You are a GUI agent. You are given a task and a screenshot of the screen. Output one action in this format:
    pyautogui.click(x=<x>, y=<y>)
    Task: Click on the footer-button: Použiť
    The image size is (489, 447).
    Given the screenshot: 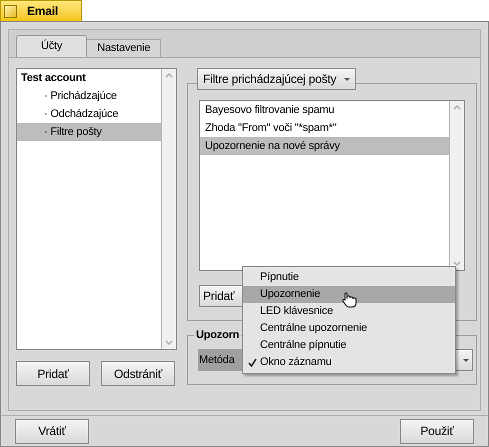 What is the action you would take?
    pyautogui.click(x=437, y=431)
    